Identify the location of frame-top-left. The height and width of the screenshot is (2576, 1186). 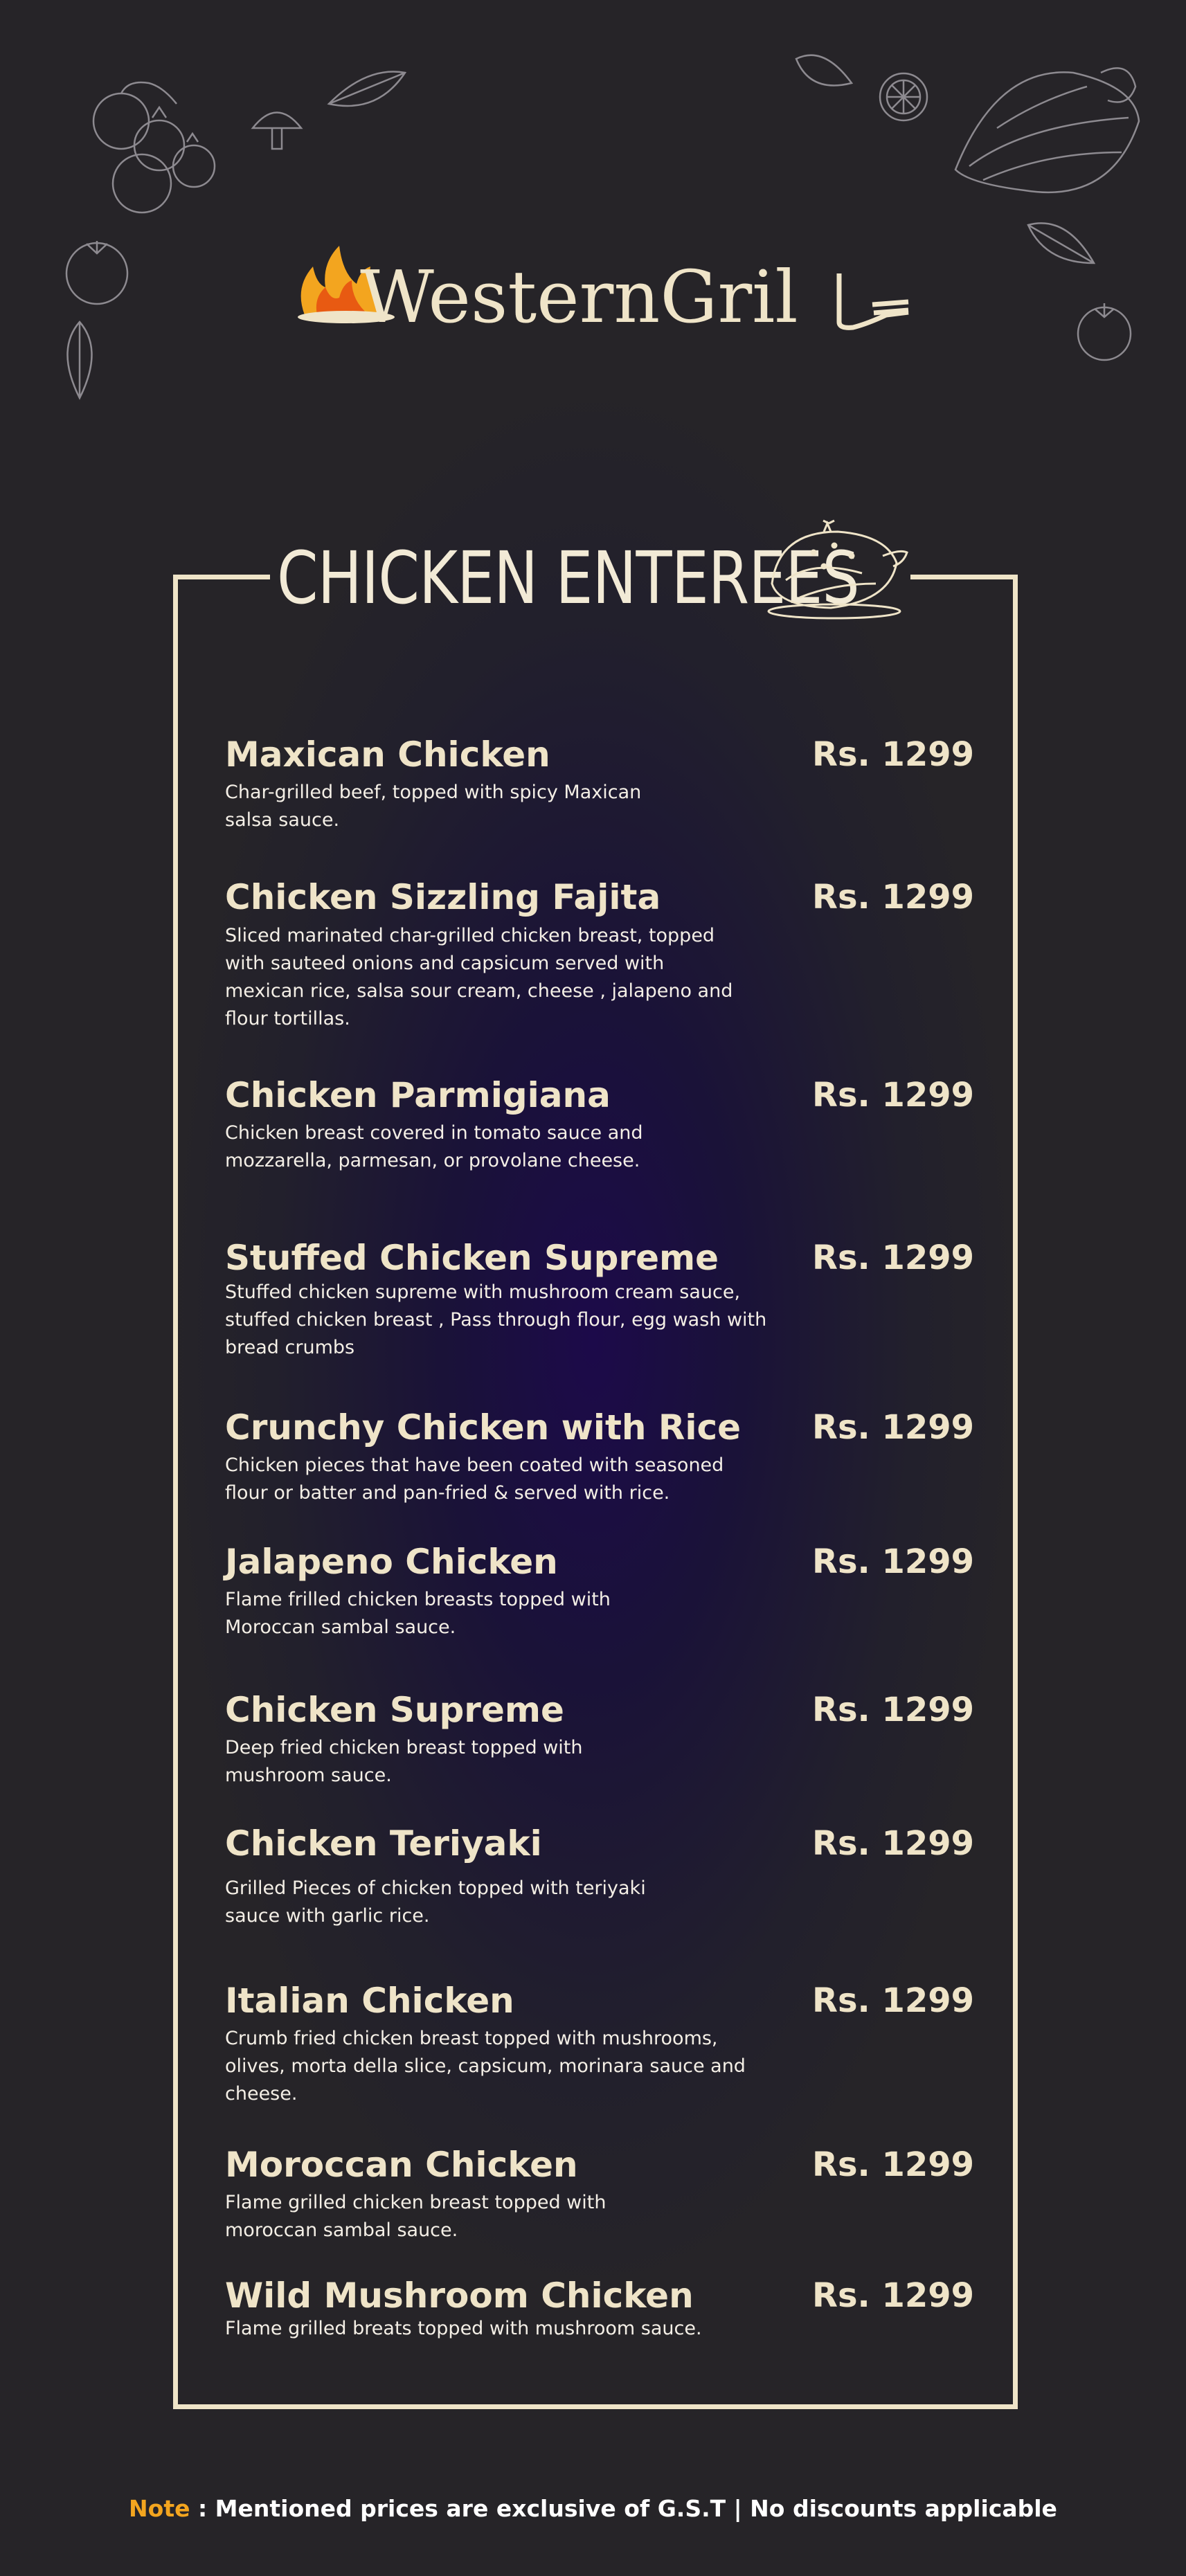
(221, 577).